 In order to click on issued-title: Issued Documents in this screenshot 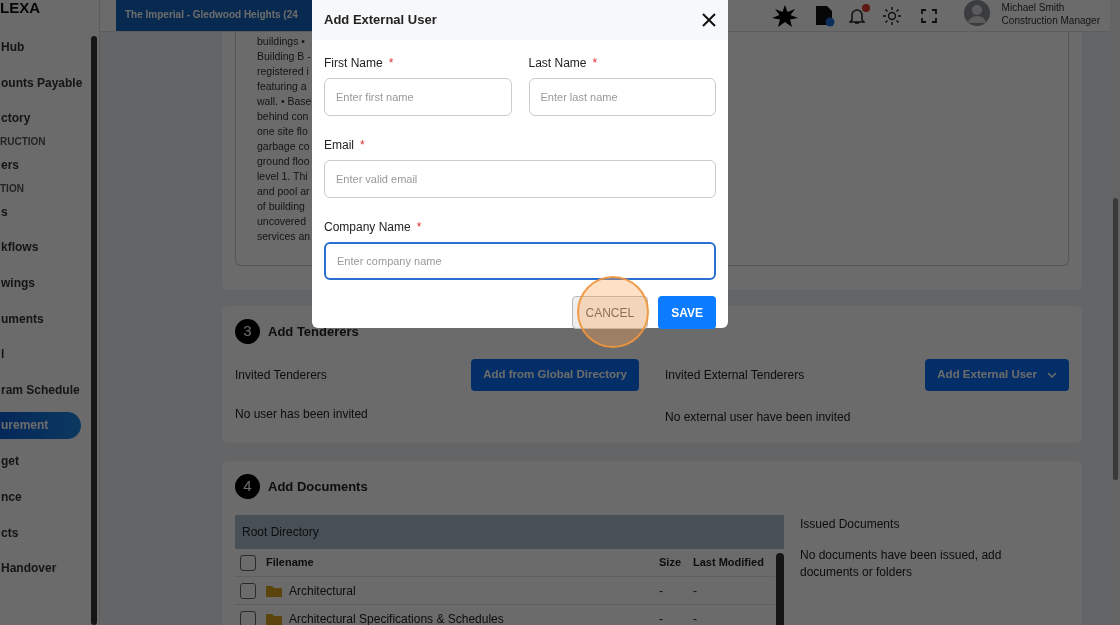, I will do `click(850, 524)`.